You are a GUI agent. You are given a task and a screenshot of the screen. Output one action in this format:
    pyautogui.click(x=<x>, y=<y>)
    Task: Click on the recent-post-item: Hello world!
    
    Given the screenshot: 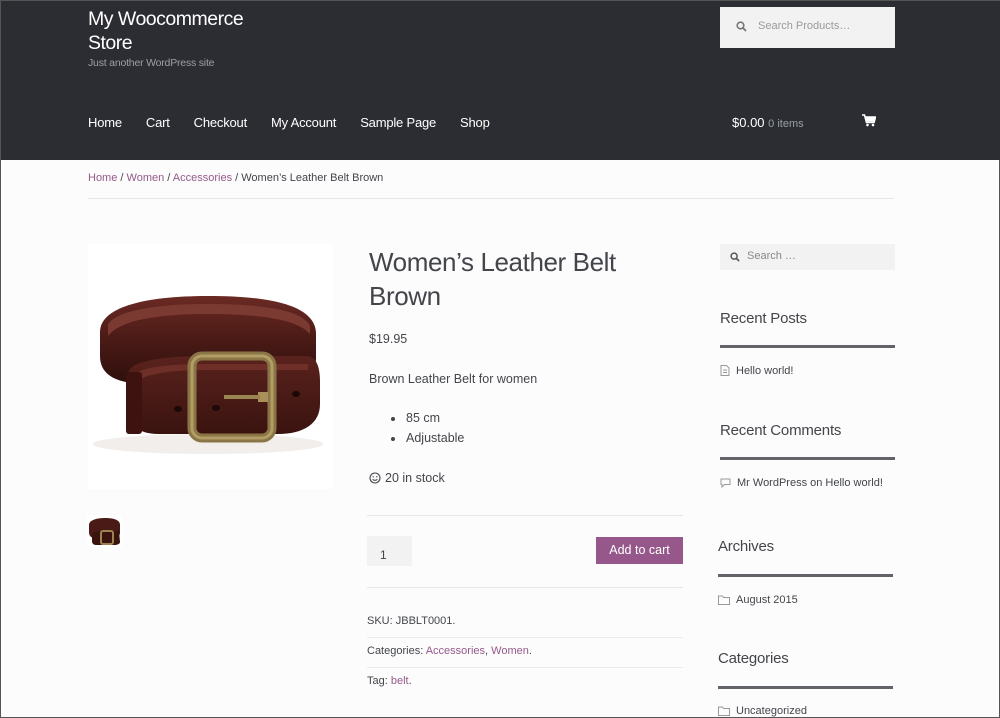 What is the action you would take?
    pyautogui.click(x=756, y=371)
    